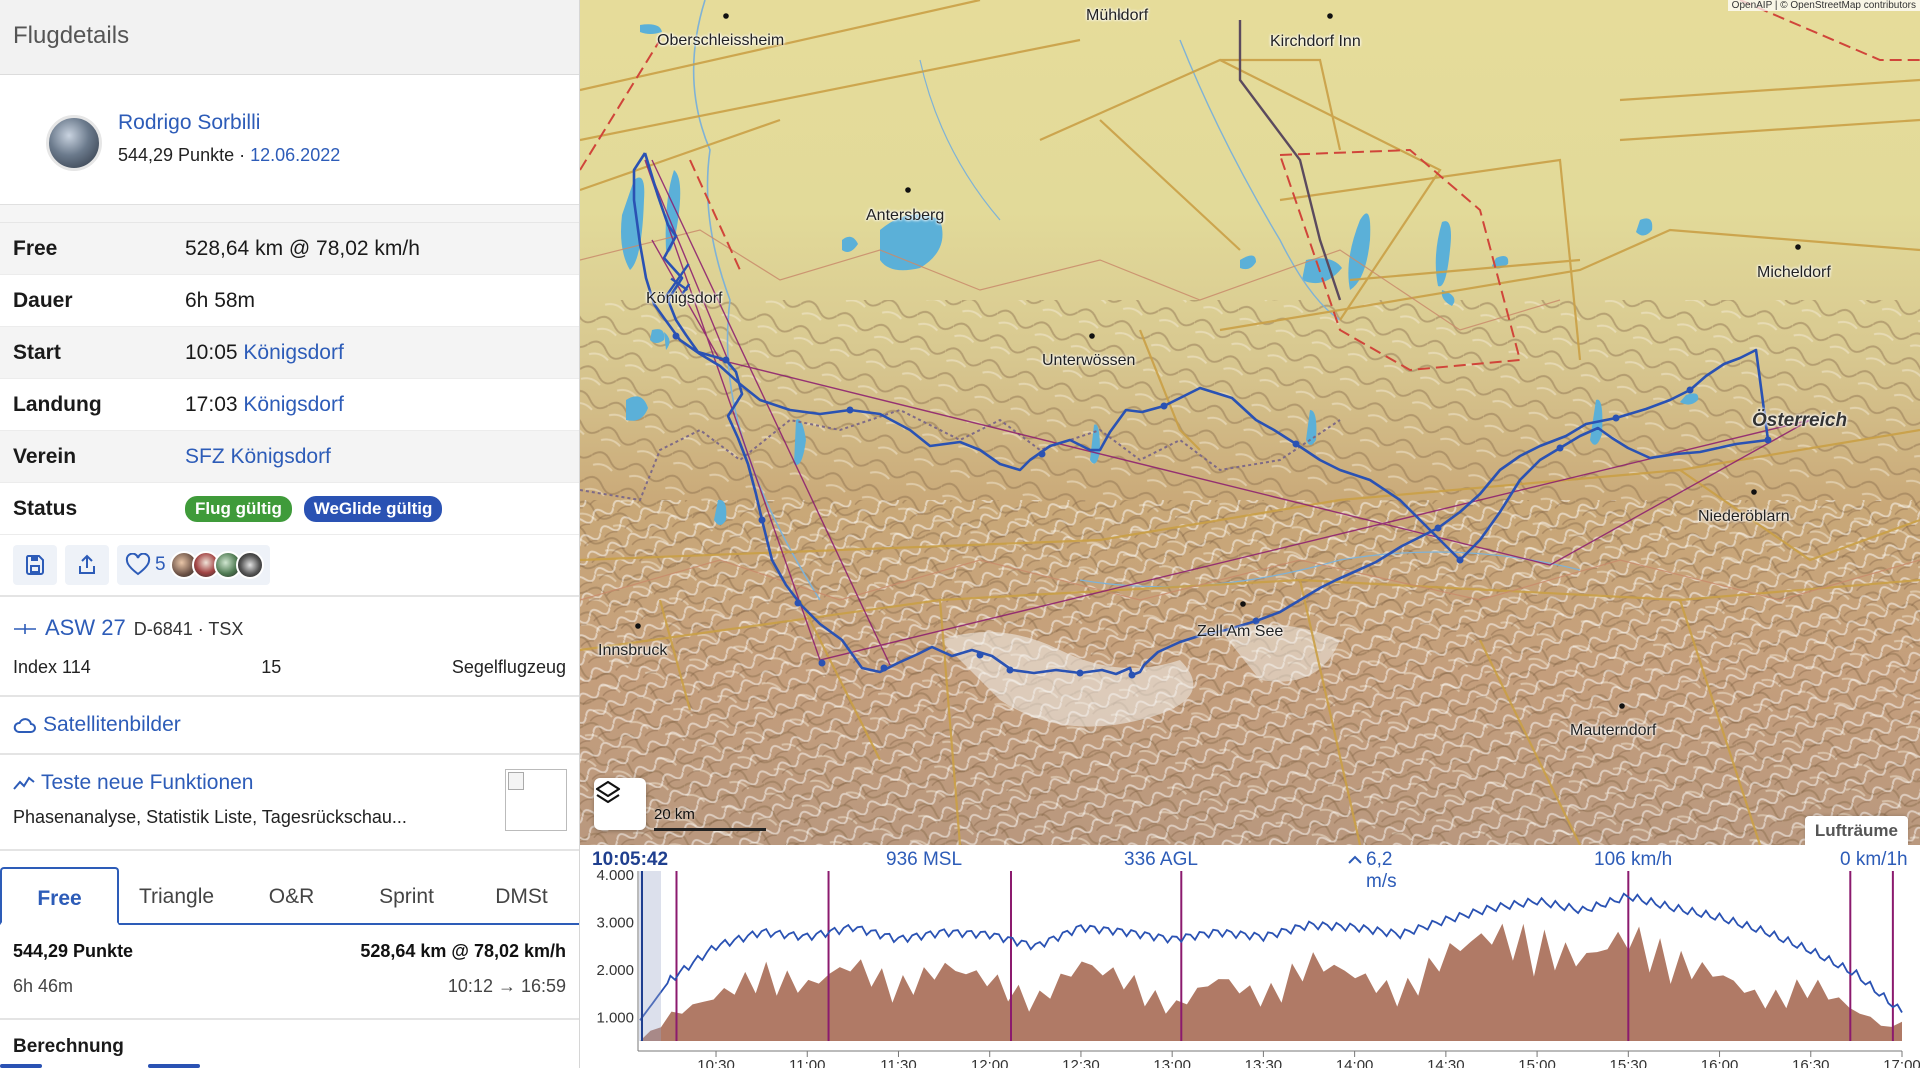  I want to click on layers-icon, so click(608, 792).